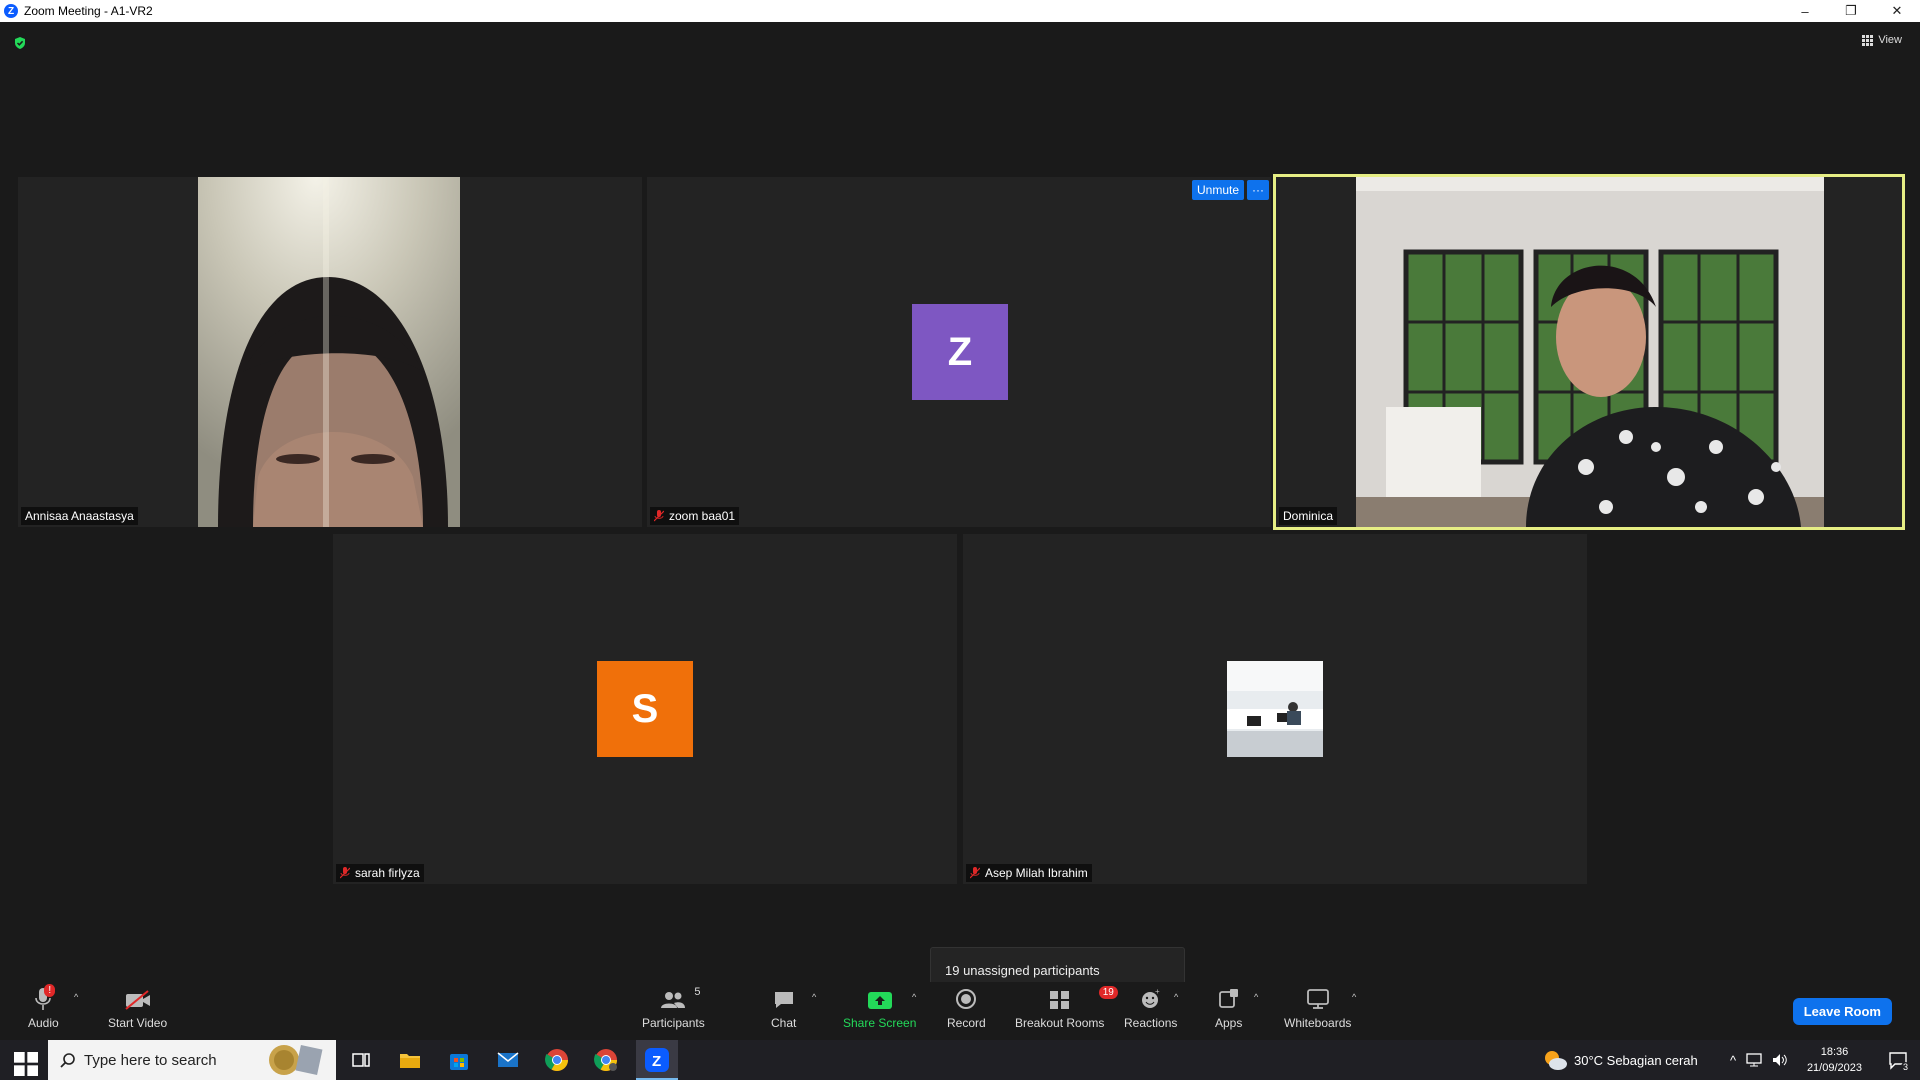 This screenshot has width=1920, height=1080. I want to click on leave-room-button: Leave Room, so click(1842, 1011).